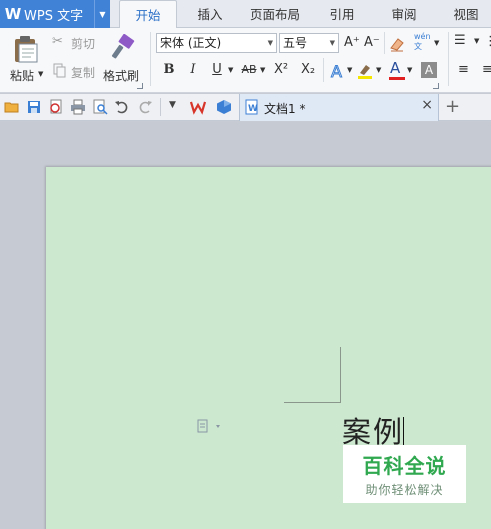 The width and height of the screenshot is (491, 529). I want to click on font-name-select: 宋体 (正文) ▼, so click(216, 43).